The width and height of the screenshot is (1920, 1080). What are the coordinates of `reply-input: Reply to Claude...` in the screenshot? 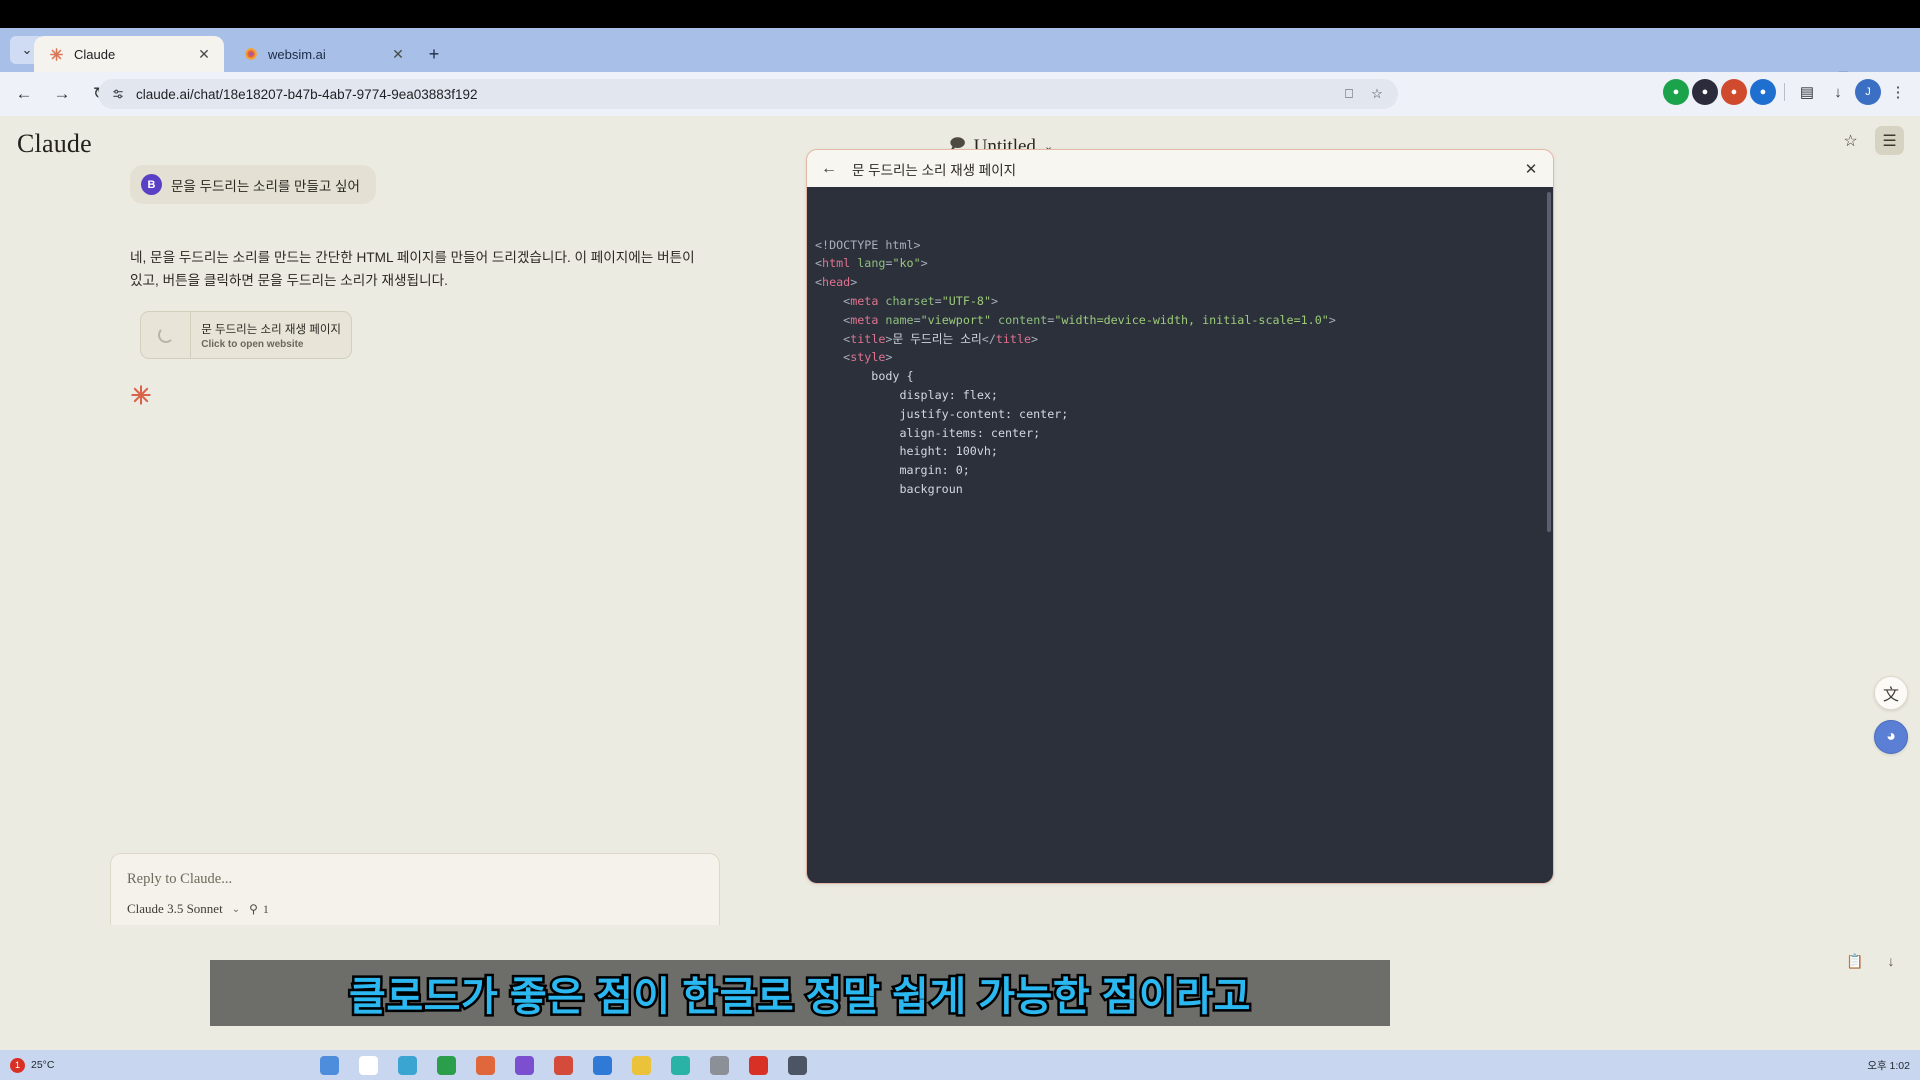 It's located at (179, 879).